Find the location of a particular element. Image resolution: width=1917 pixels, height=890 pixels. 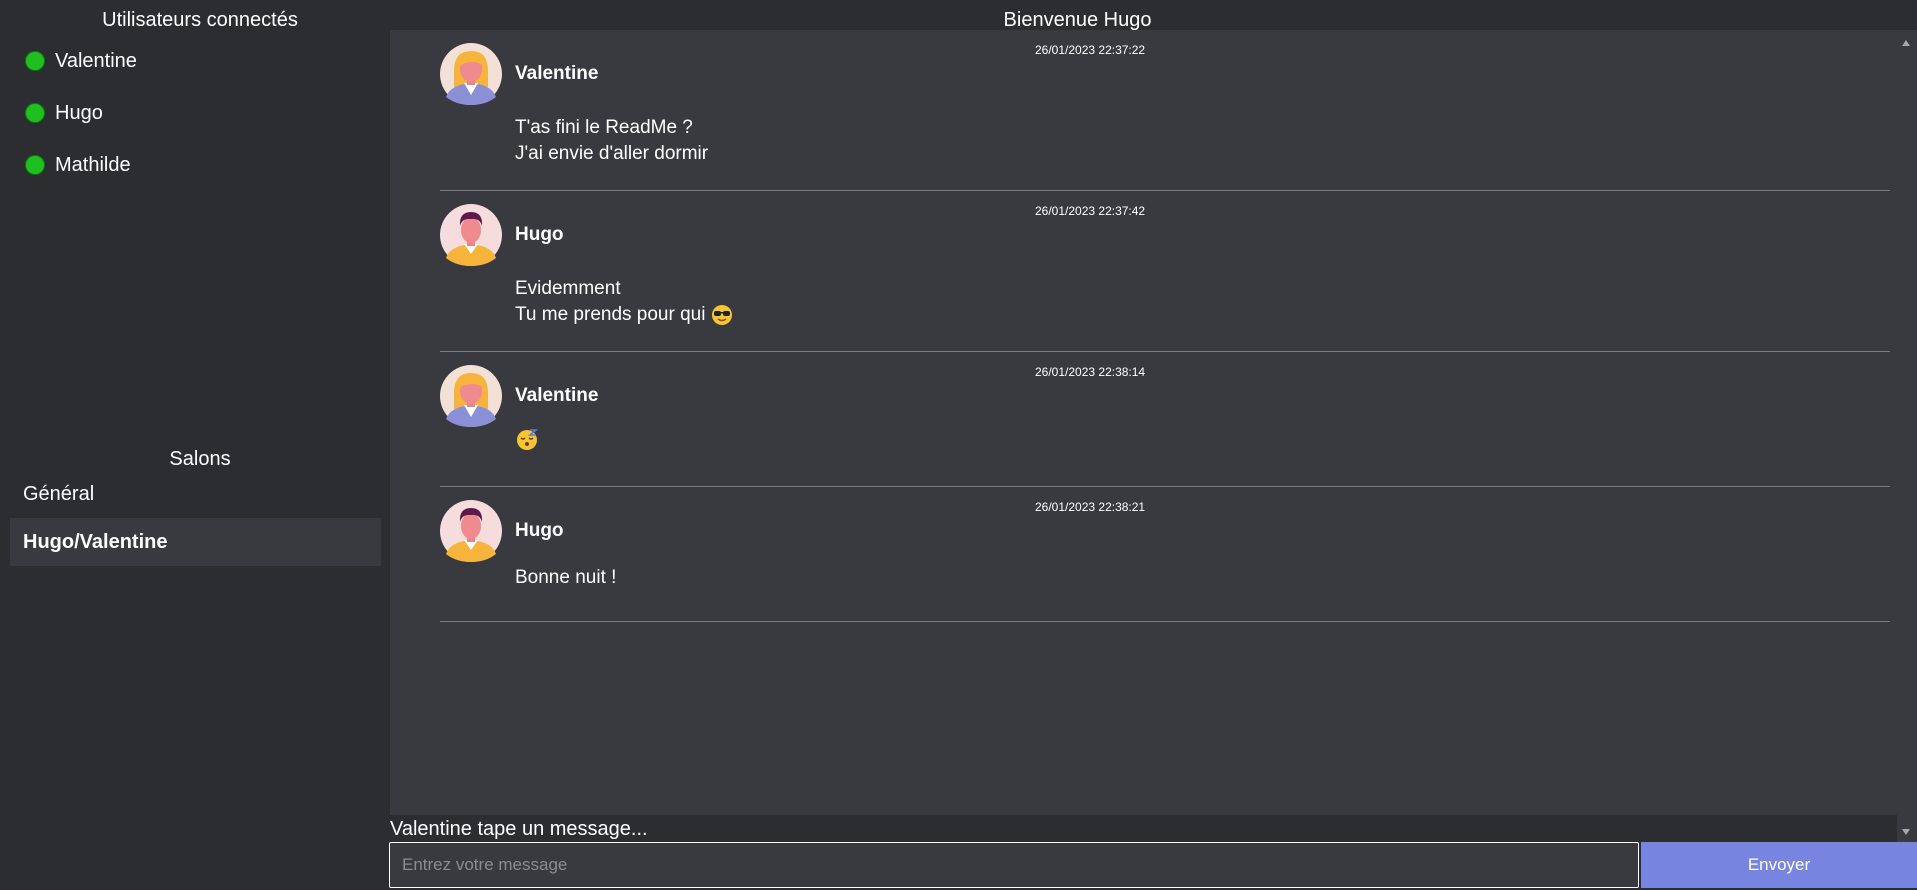

message-line: Bonne nuit ! is located at coordinates (566, 577).